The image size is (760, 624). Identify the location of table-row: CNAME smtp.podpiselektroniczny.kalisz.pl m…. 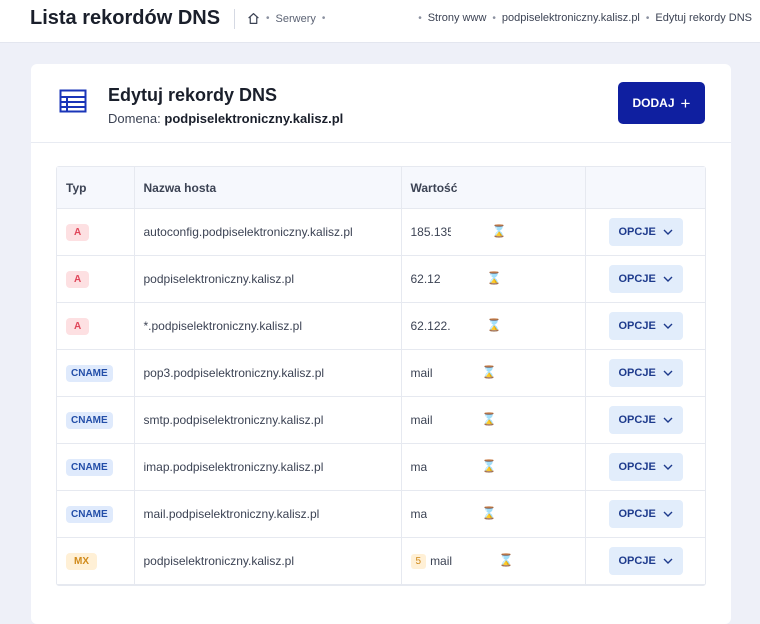
(381, 420).